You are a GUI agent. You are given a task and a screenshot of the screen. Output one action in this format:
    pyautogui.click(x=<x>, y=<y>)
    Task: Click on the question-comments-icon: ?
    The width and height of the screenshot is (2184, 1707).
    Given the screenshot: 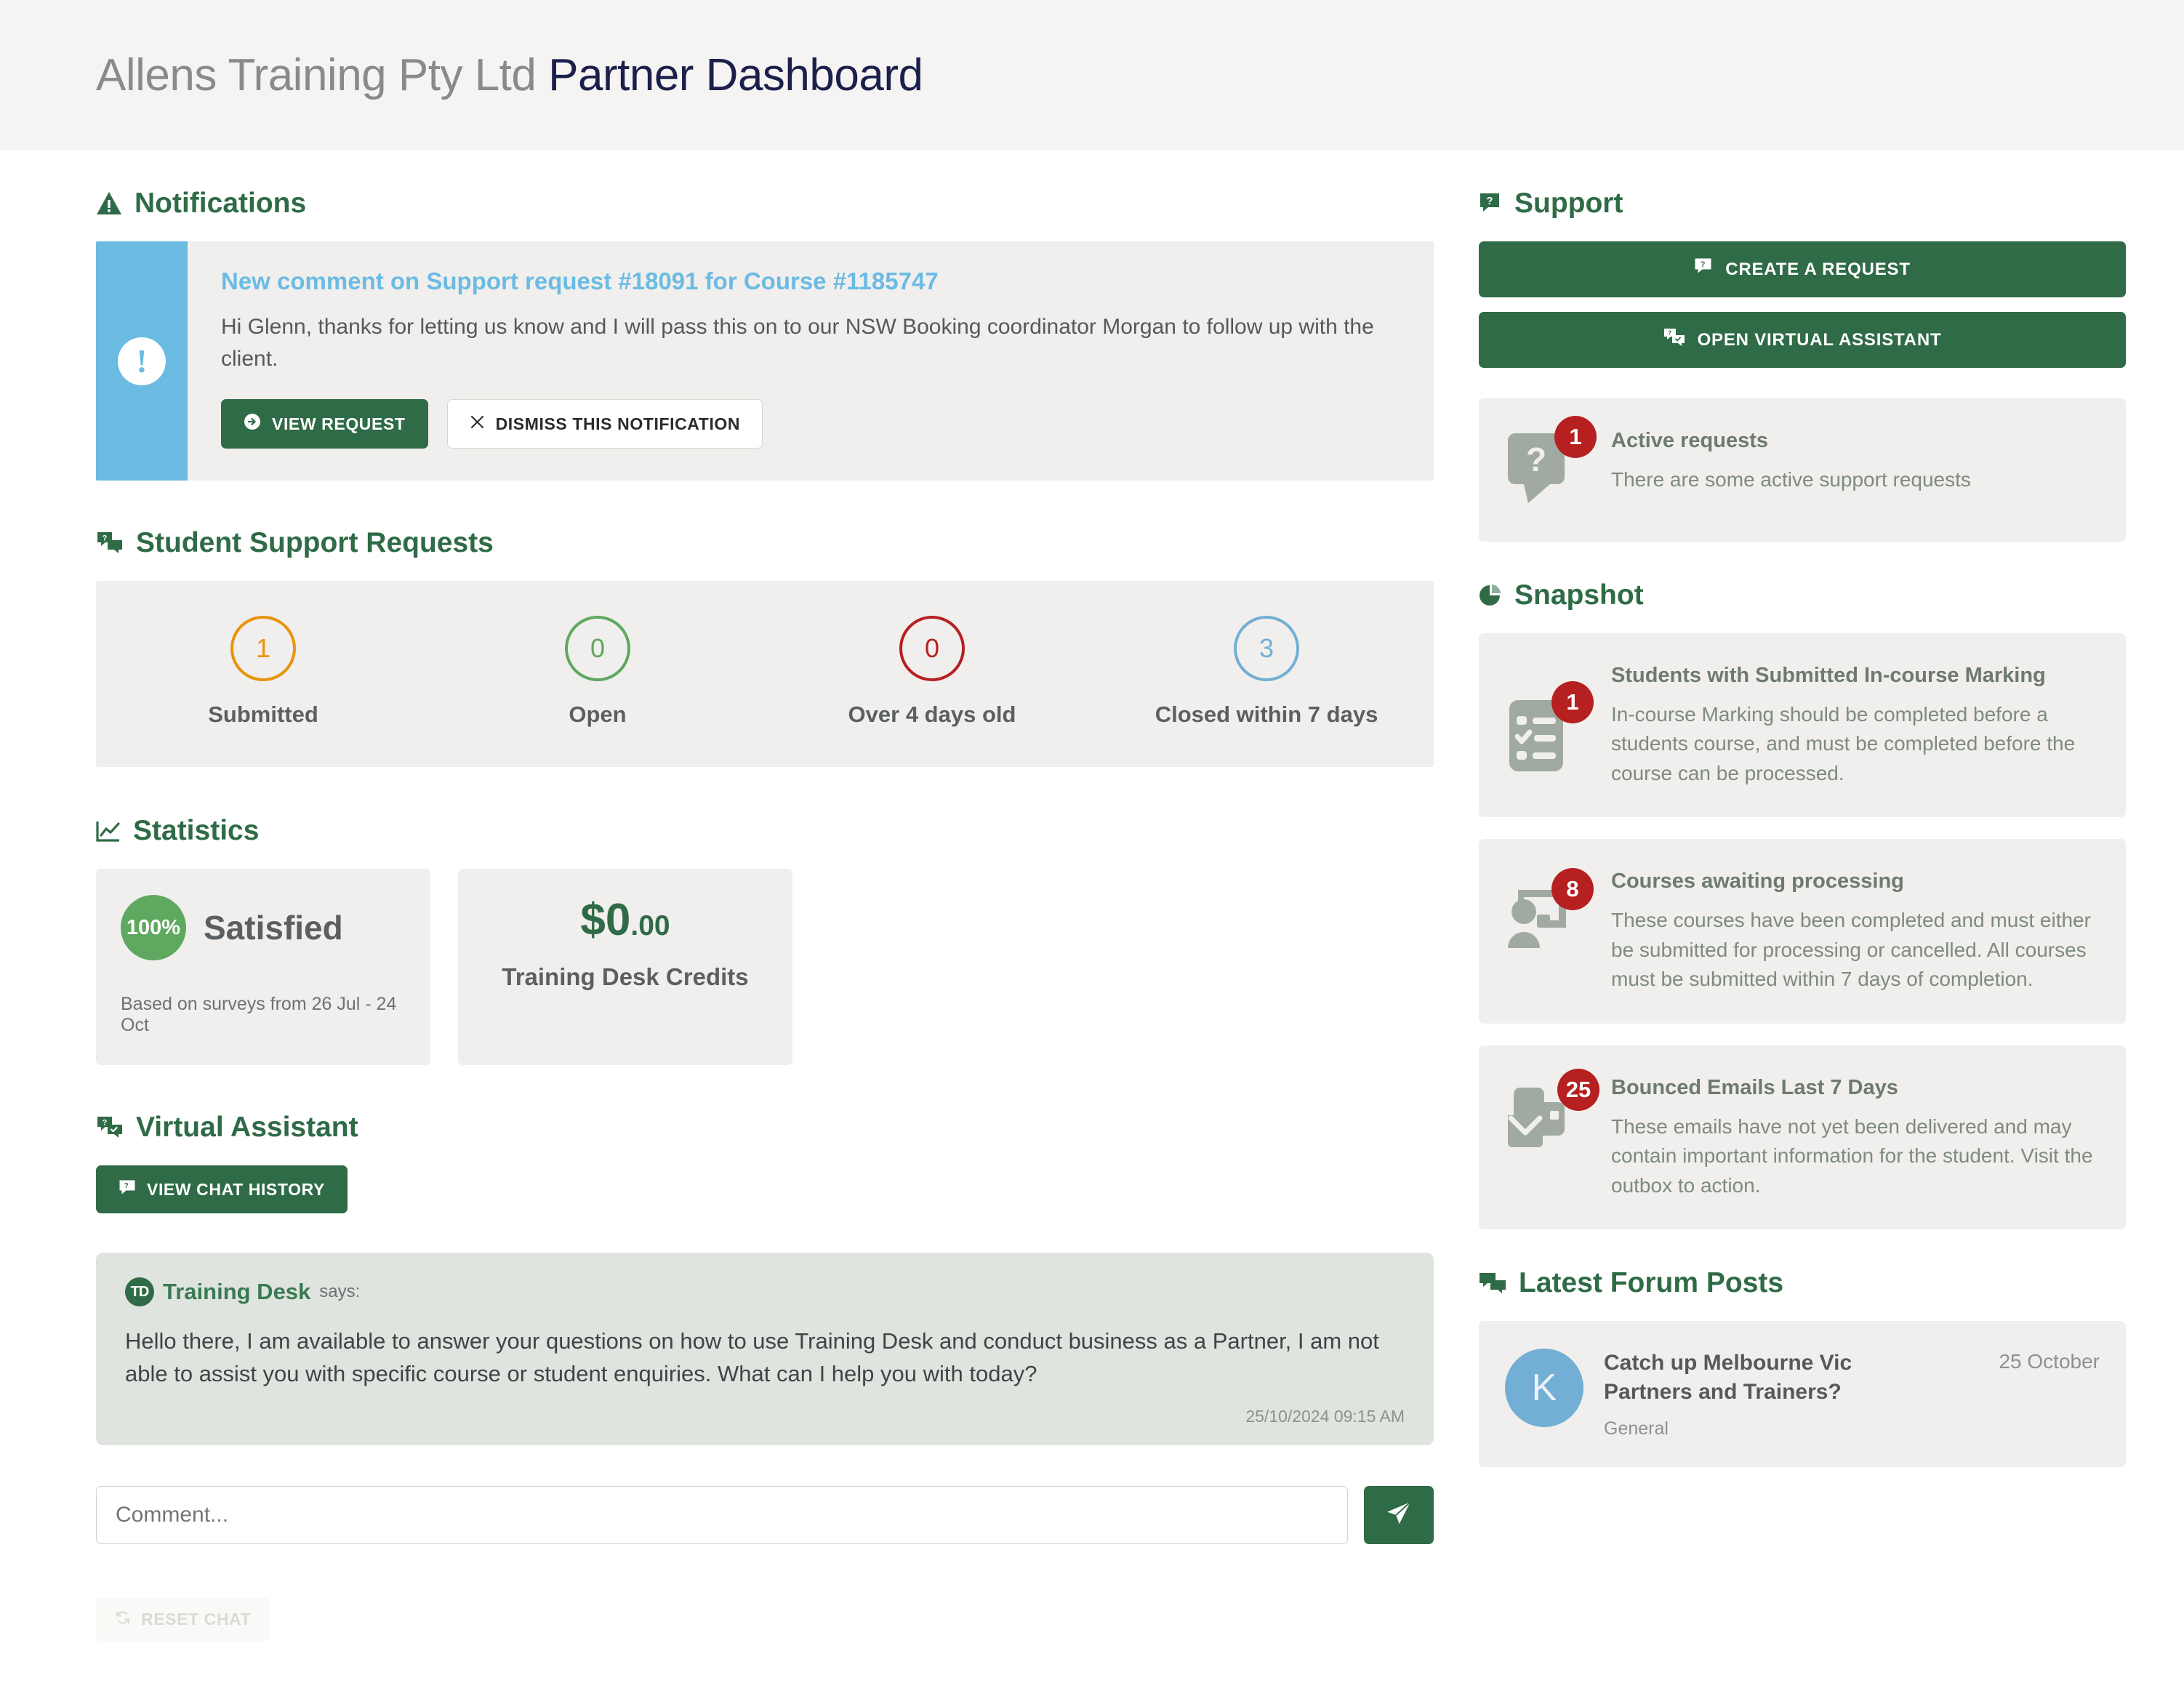 What is the action you would take?
    pyautogui.click(x=110, y=543)
    